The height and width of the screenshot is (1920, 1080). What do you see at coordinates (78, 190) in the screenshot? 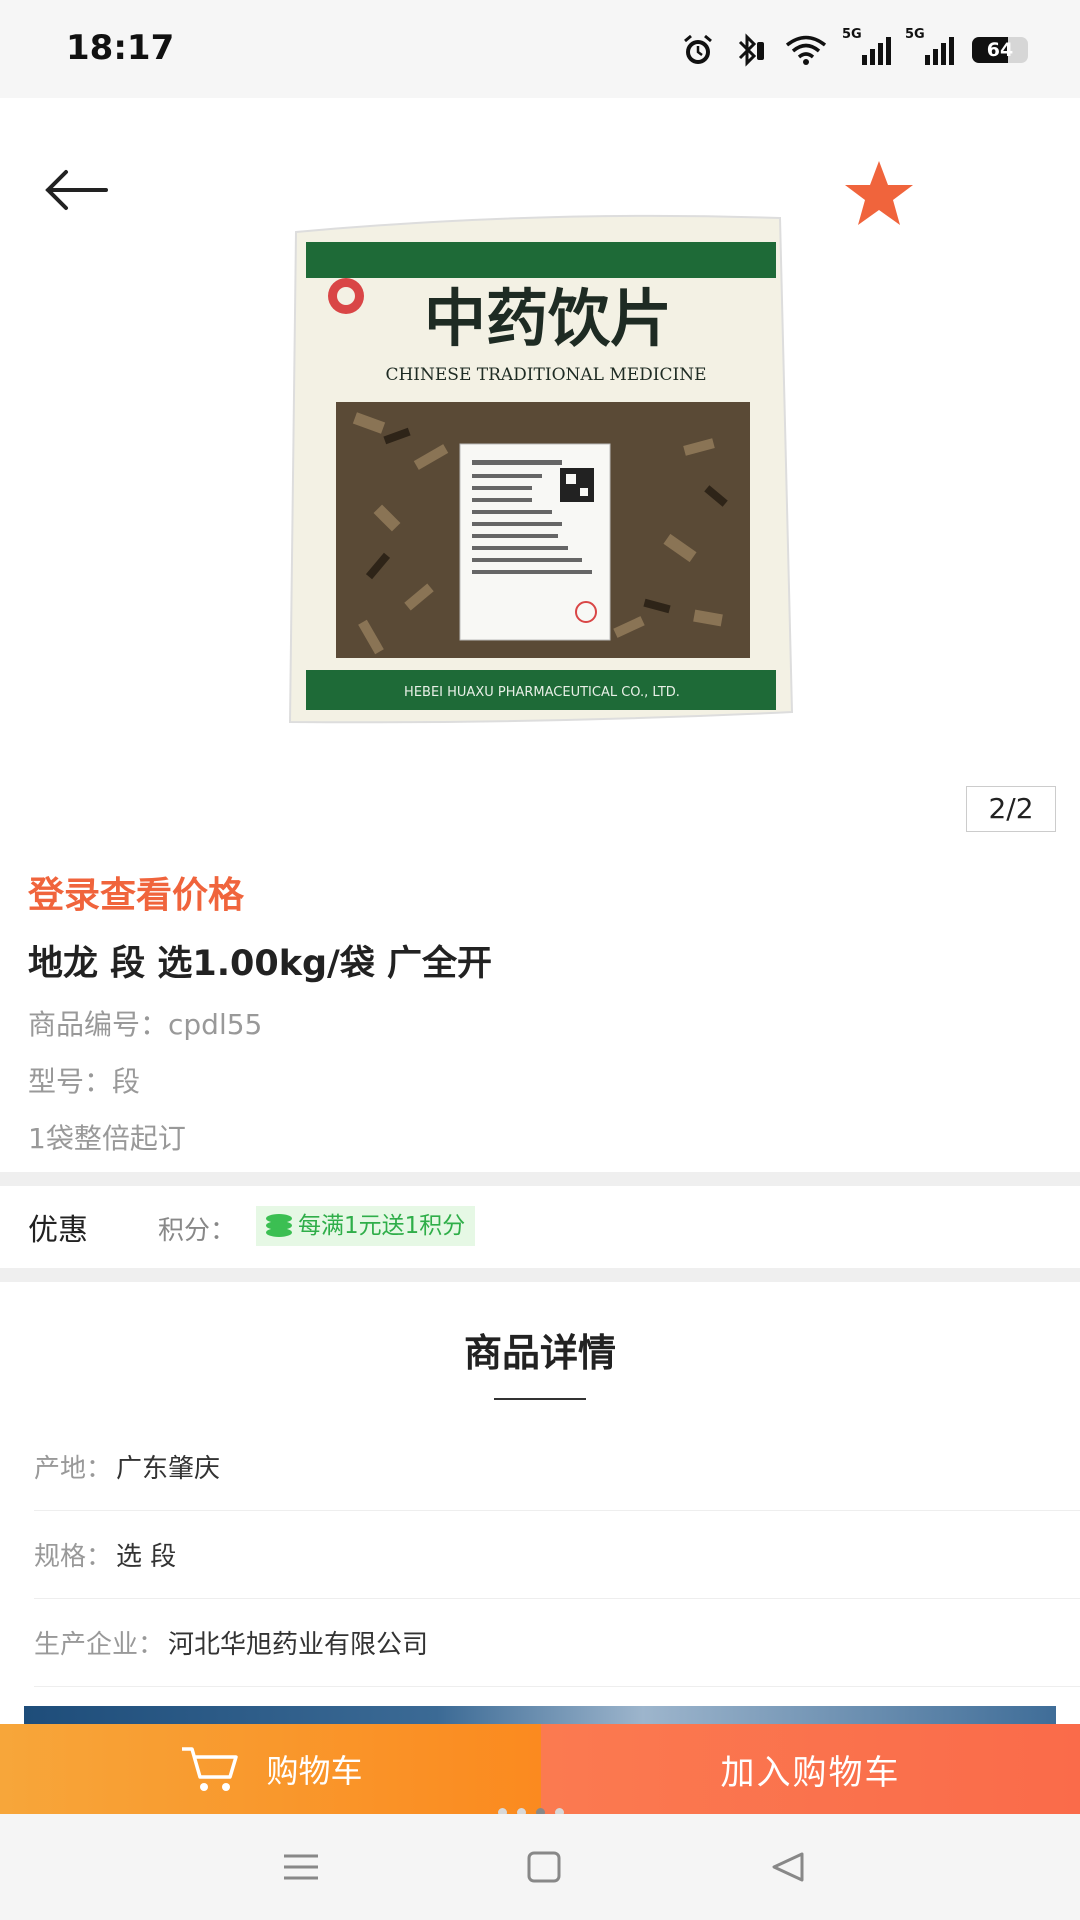
I see `arrow-left-icon` at bounding box center [78, 190].